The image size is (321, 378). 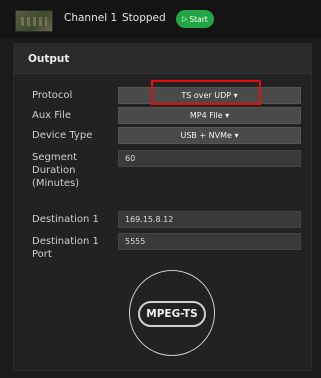 What do you see at coordinates (198, 19) in the screenshot?
I see `start-button-label: Start` at bounding box center [198, 19].